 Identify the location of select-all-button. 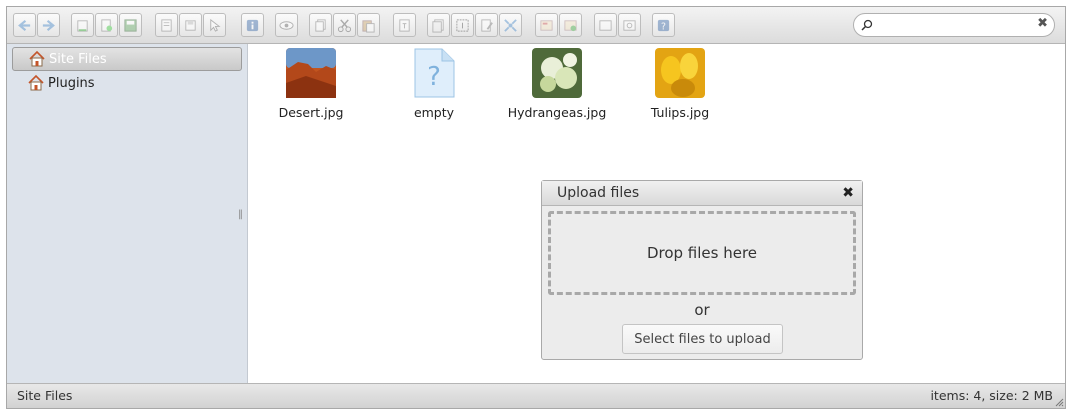
(462, 25).